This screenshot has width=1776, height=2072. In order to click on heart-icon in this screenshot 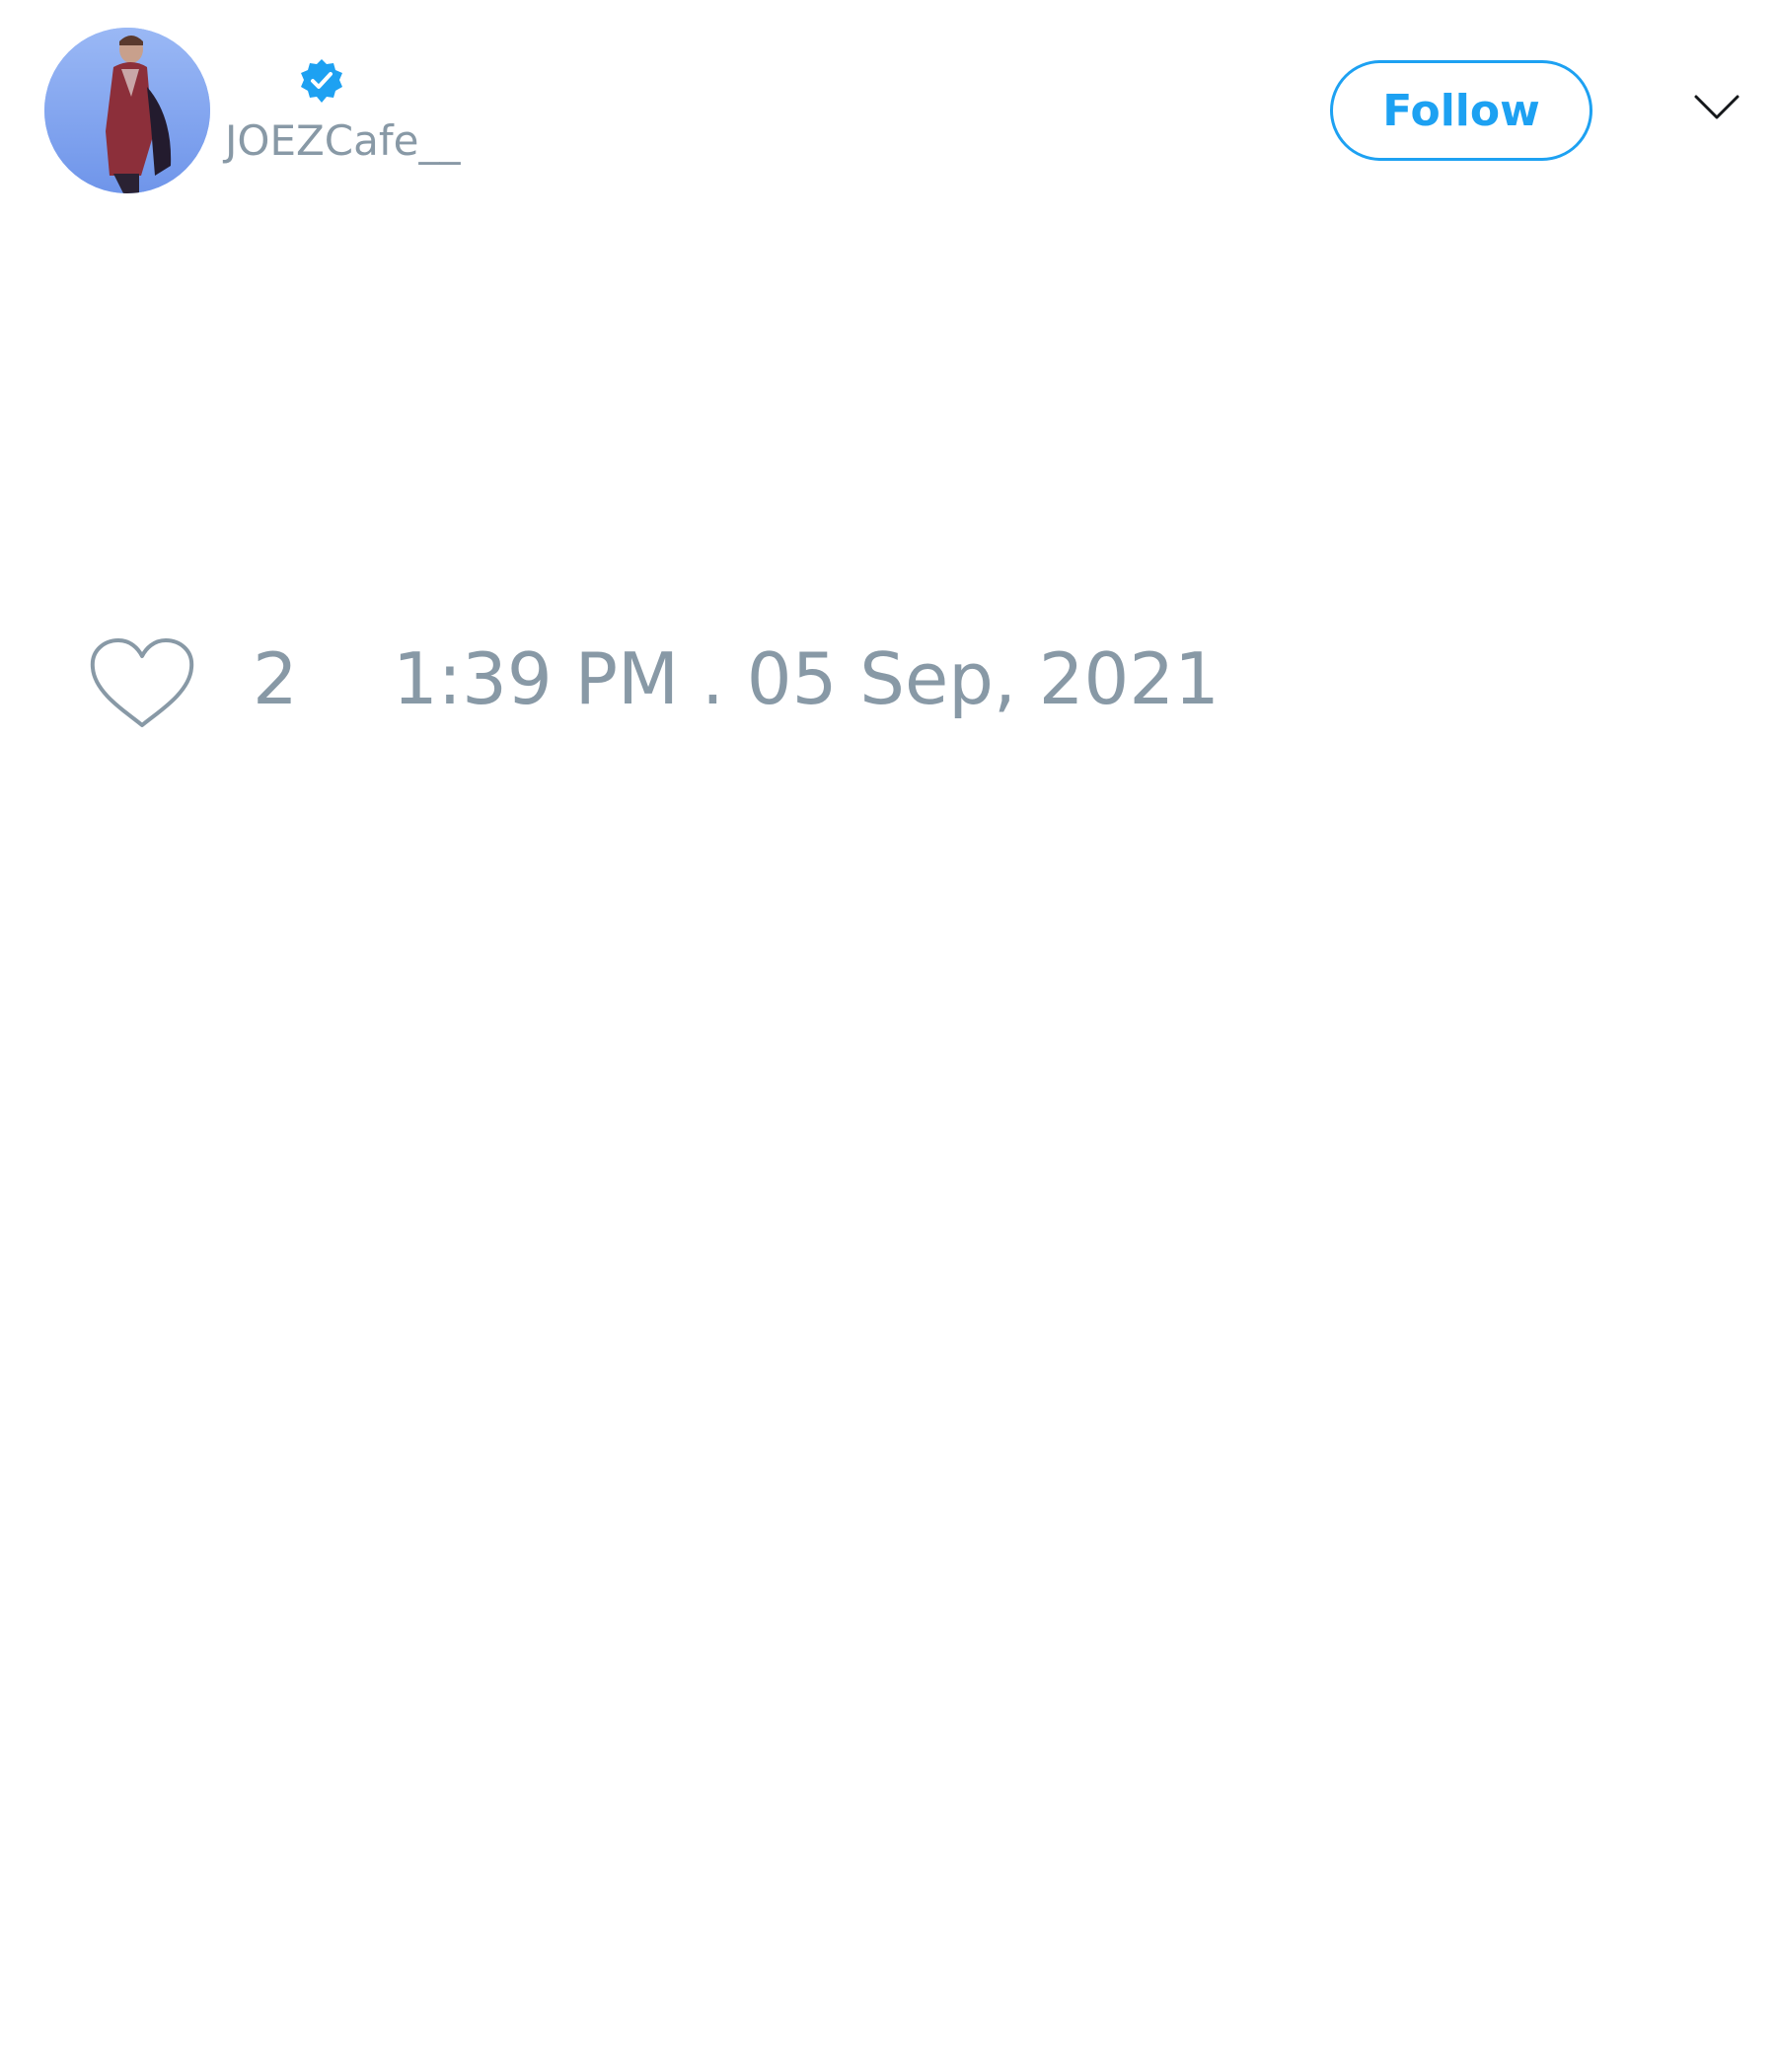, I will do `click(142, 684)`.